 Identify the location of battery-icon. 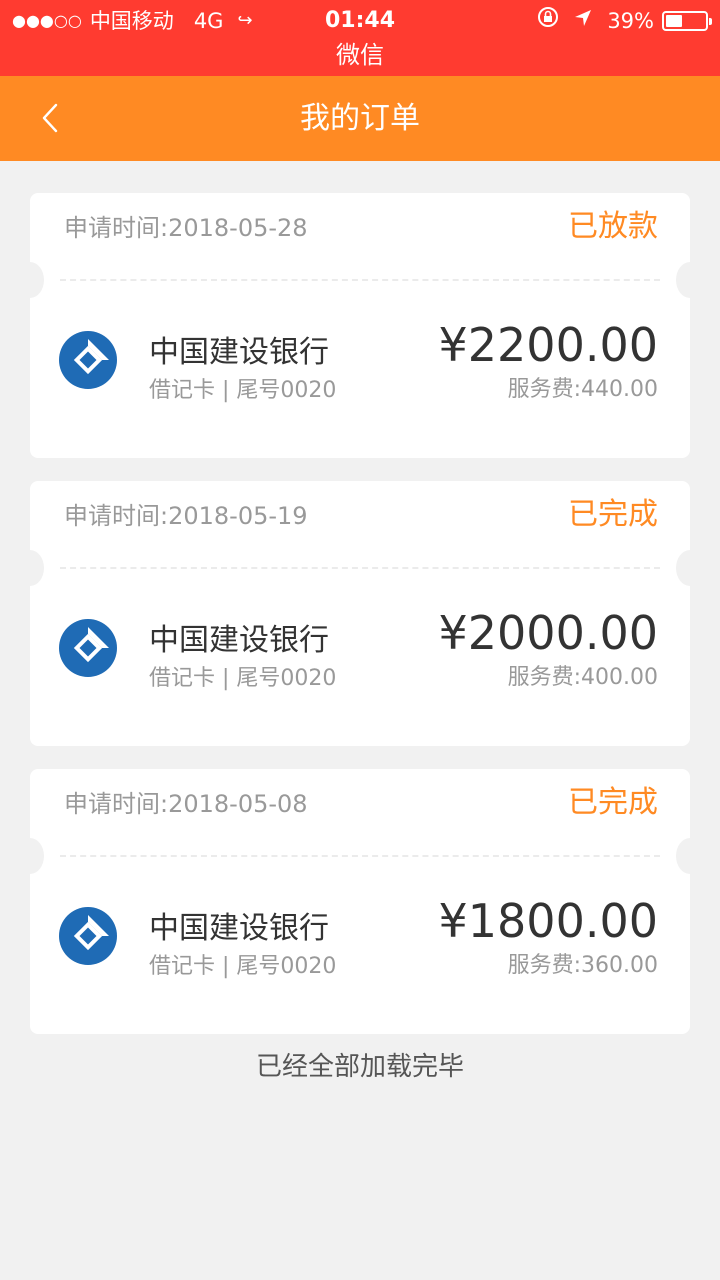
(687, 21).